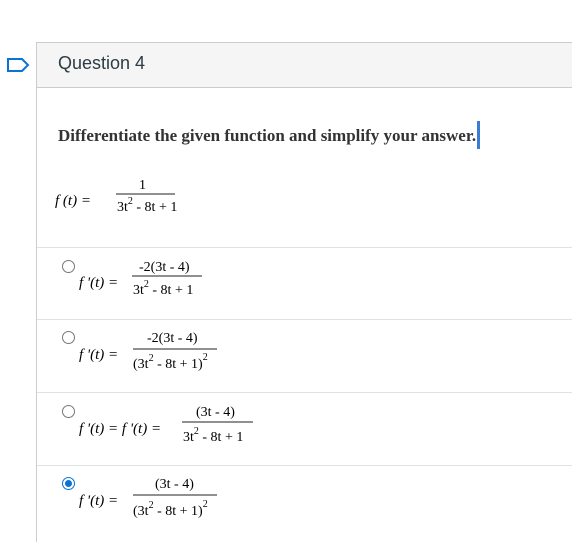 The image size is (572, 542). I want to click on question-header: Question 4, so click(304, 65).